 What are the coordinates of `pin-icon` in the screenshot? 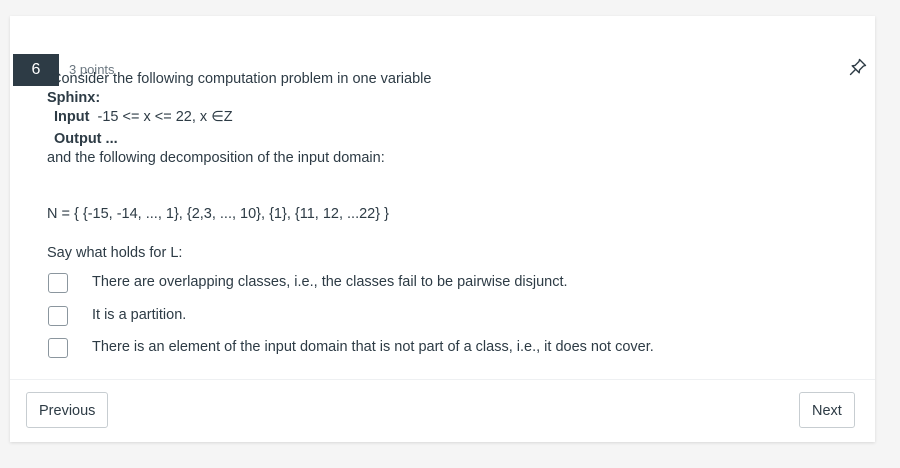 It's located at (858, 67).